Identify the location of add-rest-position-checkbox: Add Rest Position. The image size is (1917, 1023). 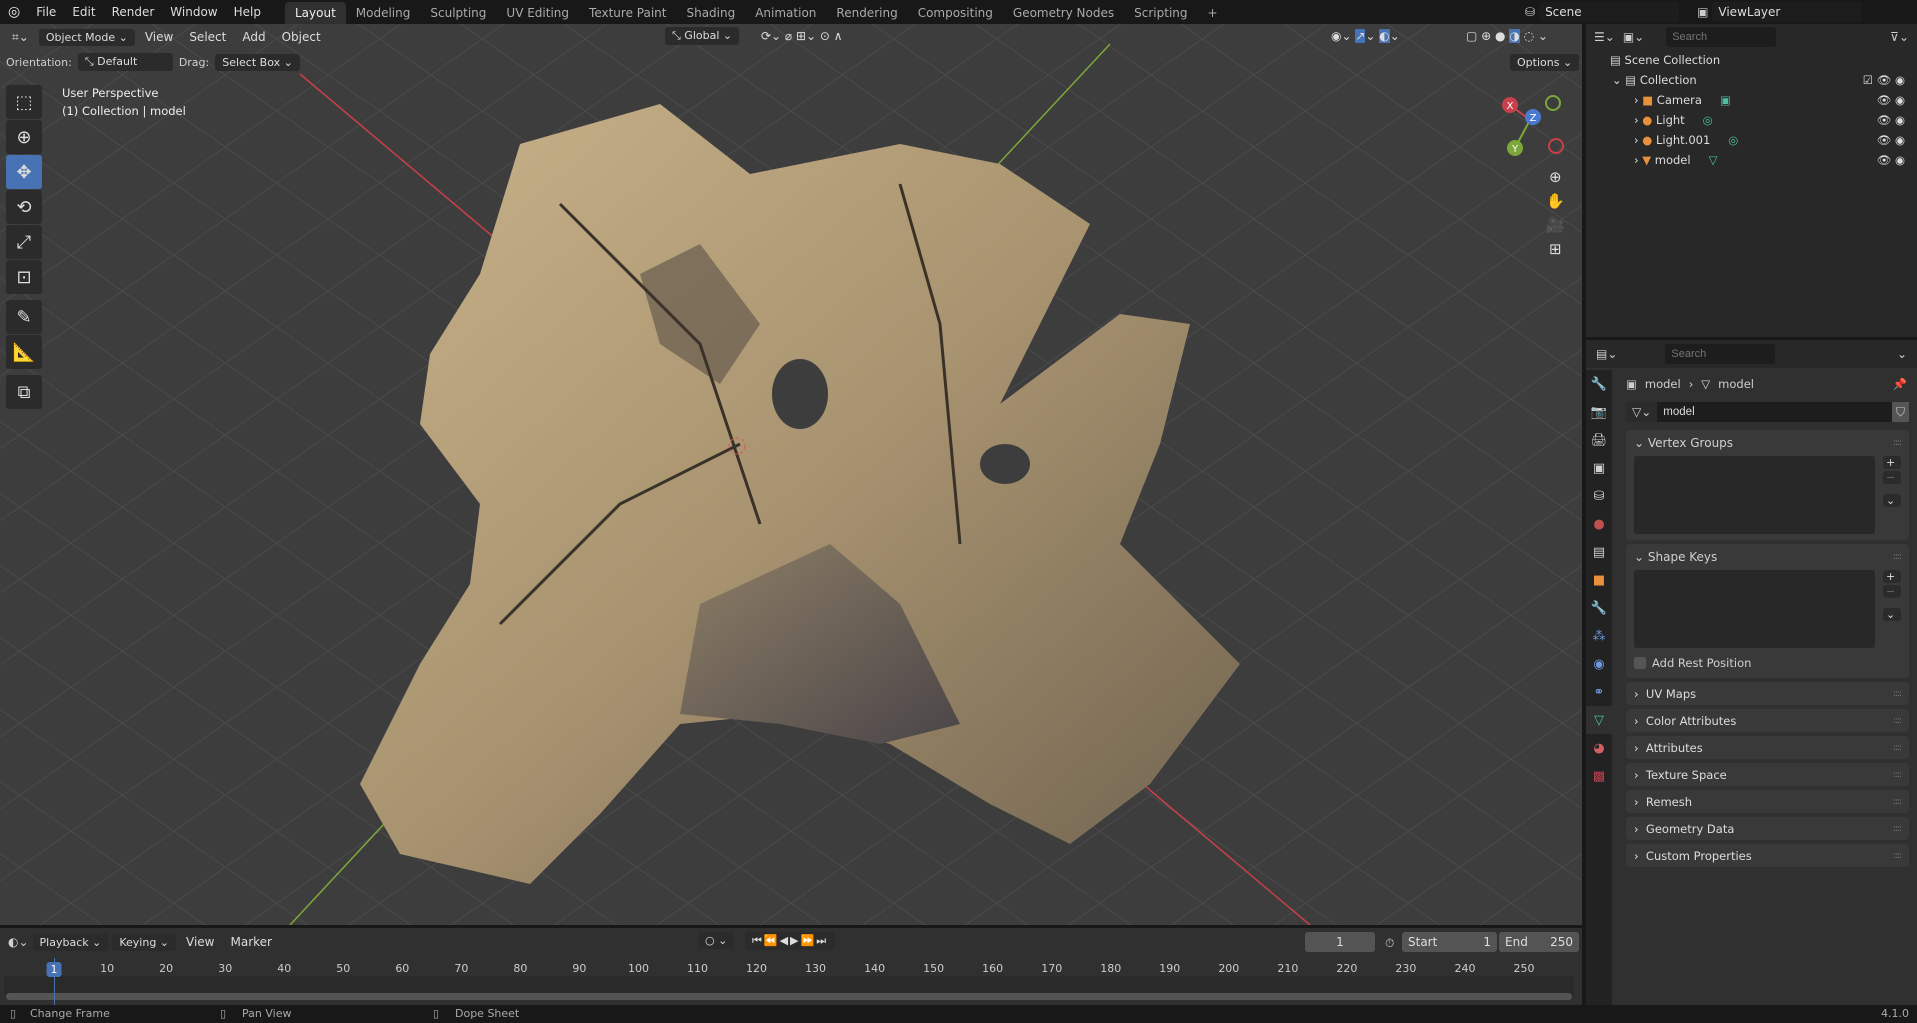
(1767, 660).